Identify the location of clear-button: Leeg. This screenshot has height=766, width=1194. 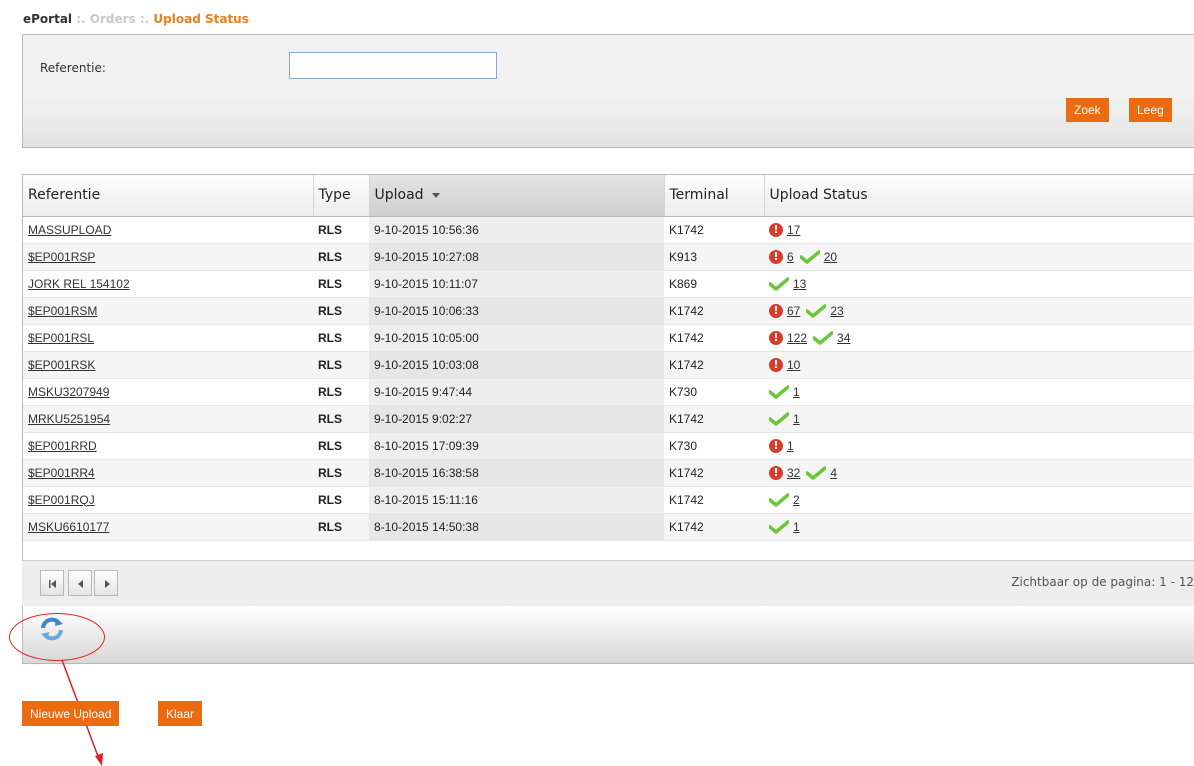
(1150, 110).